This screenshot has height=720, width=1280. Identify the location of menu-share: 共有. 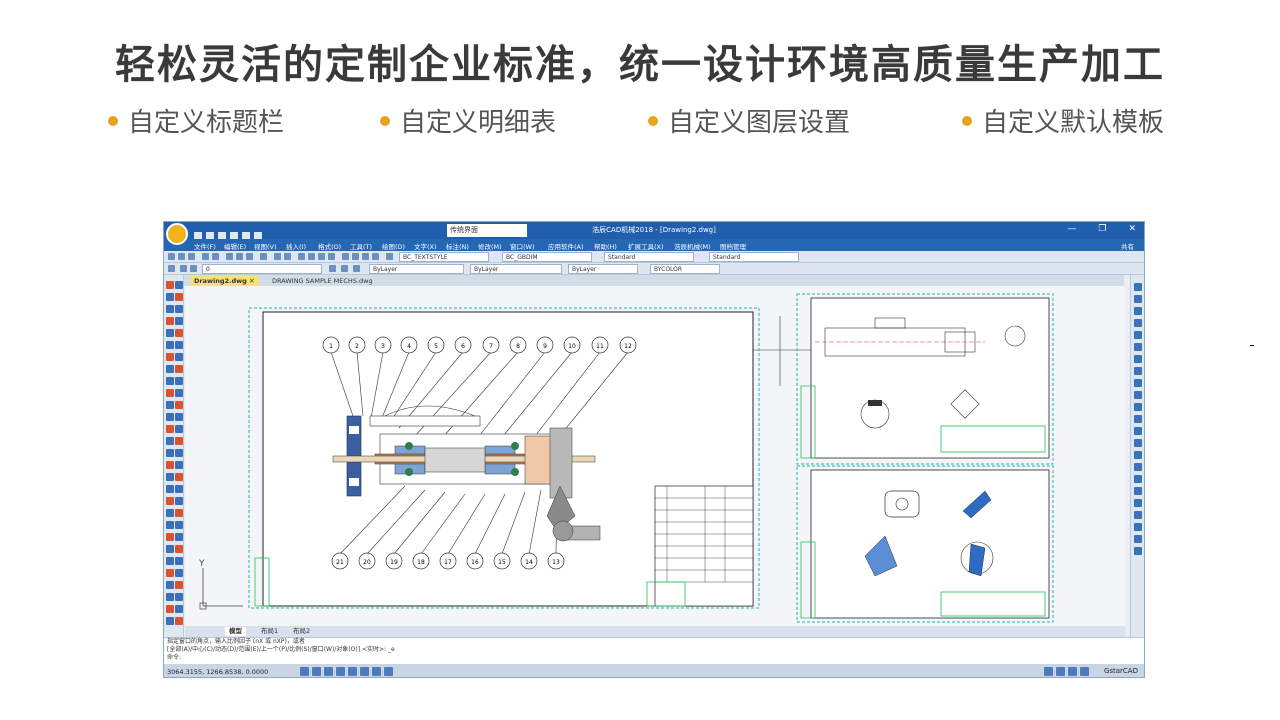
(1127, 246).